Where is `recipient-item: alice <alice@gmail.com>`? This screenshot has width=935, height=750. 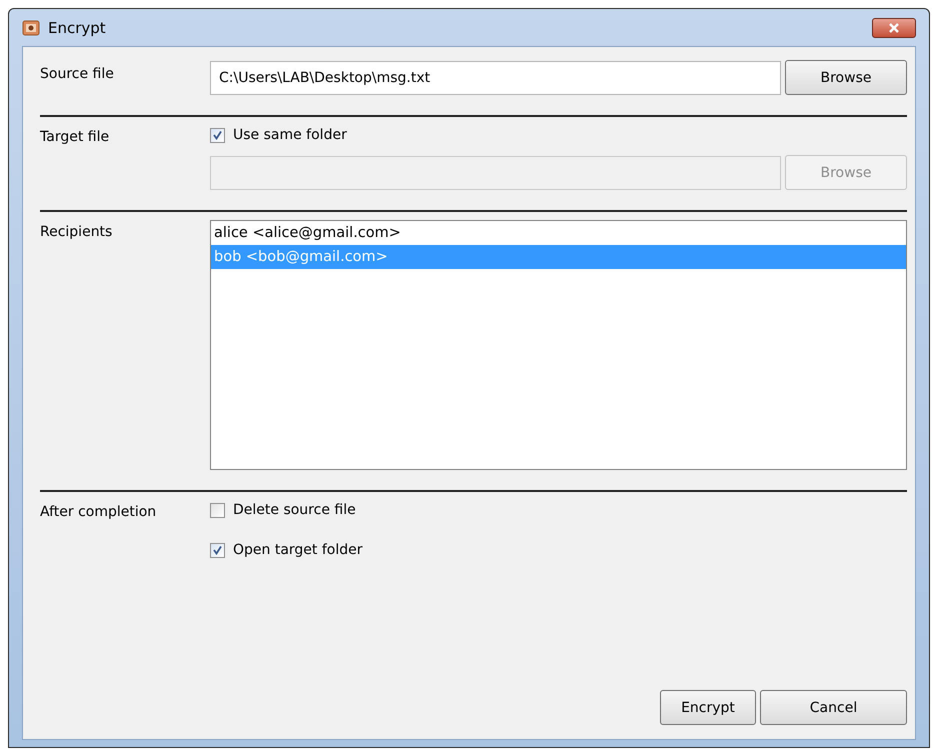
recipient-item: alice <alice@gmail.com> is located at coordinates (558, 233).